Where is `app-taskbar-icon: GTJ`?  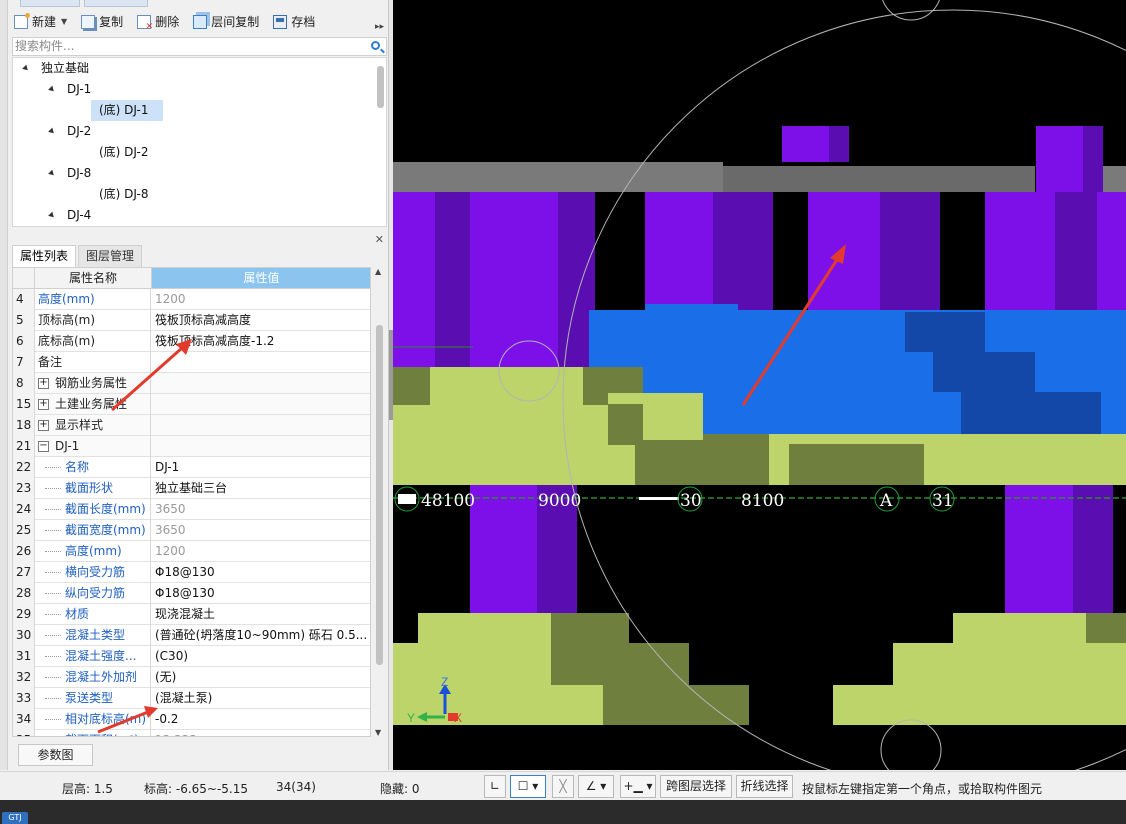
app-taskbar-icon: GTJ is located at coordinates (15, 818).